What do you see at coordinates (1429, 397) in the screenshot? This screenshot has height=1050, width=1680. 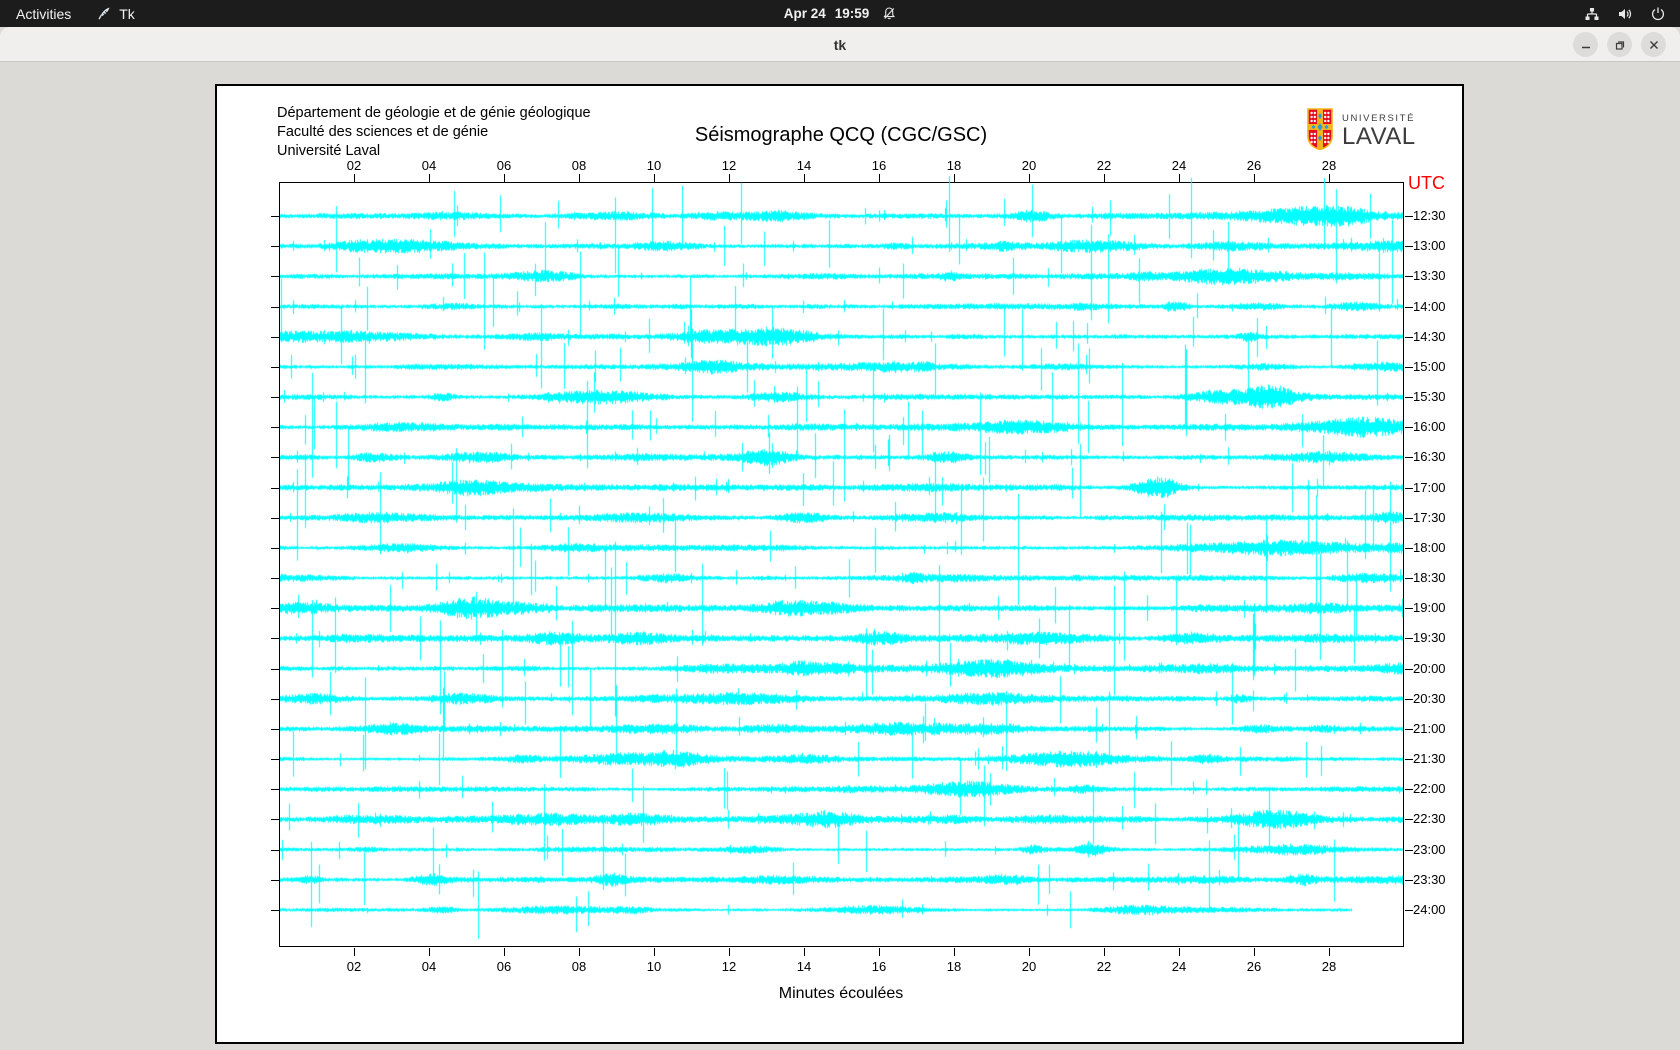 I see `row-time-label: 15:30` at bounding box center [1429, 397].